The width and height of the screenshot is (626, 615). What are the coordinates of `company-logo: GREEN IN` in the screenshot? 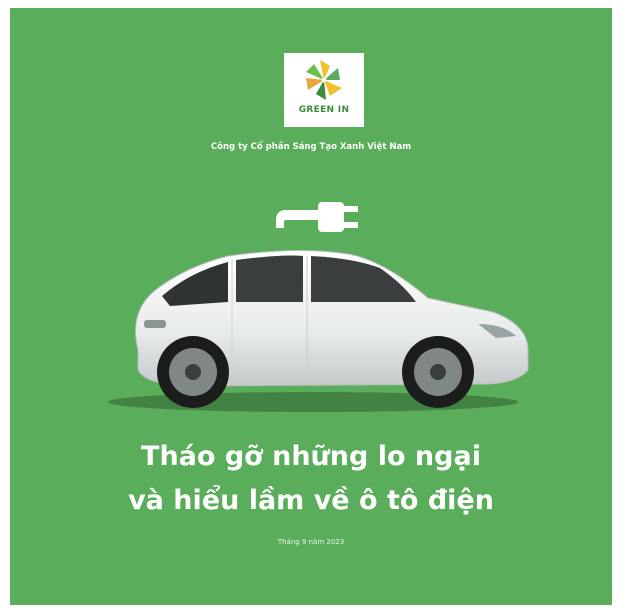 It's located at (324, 90).